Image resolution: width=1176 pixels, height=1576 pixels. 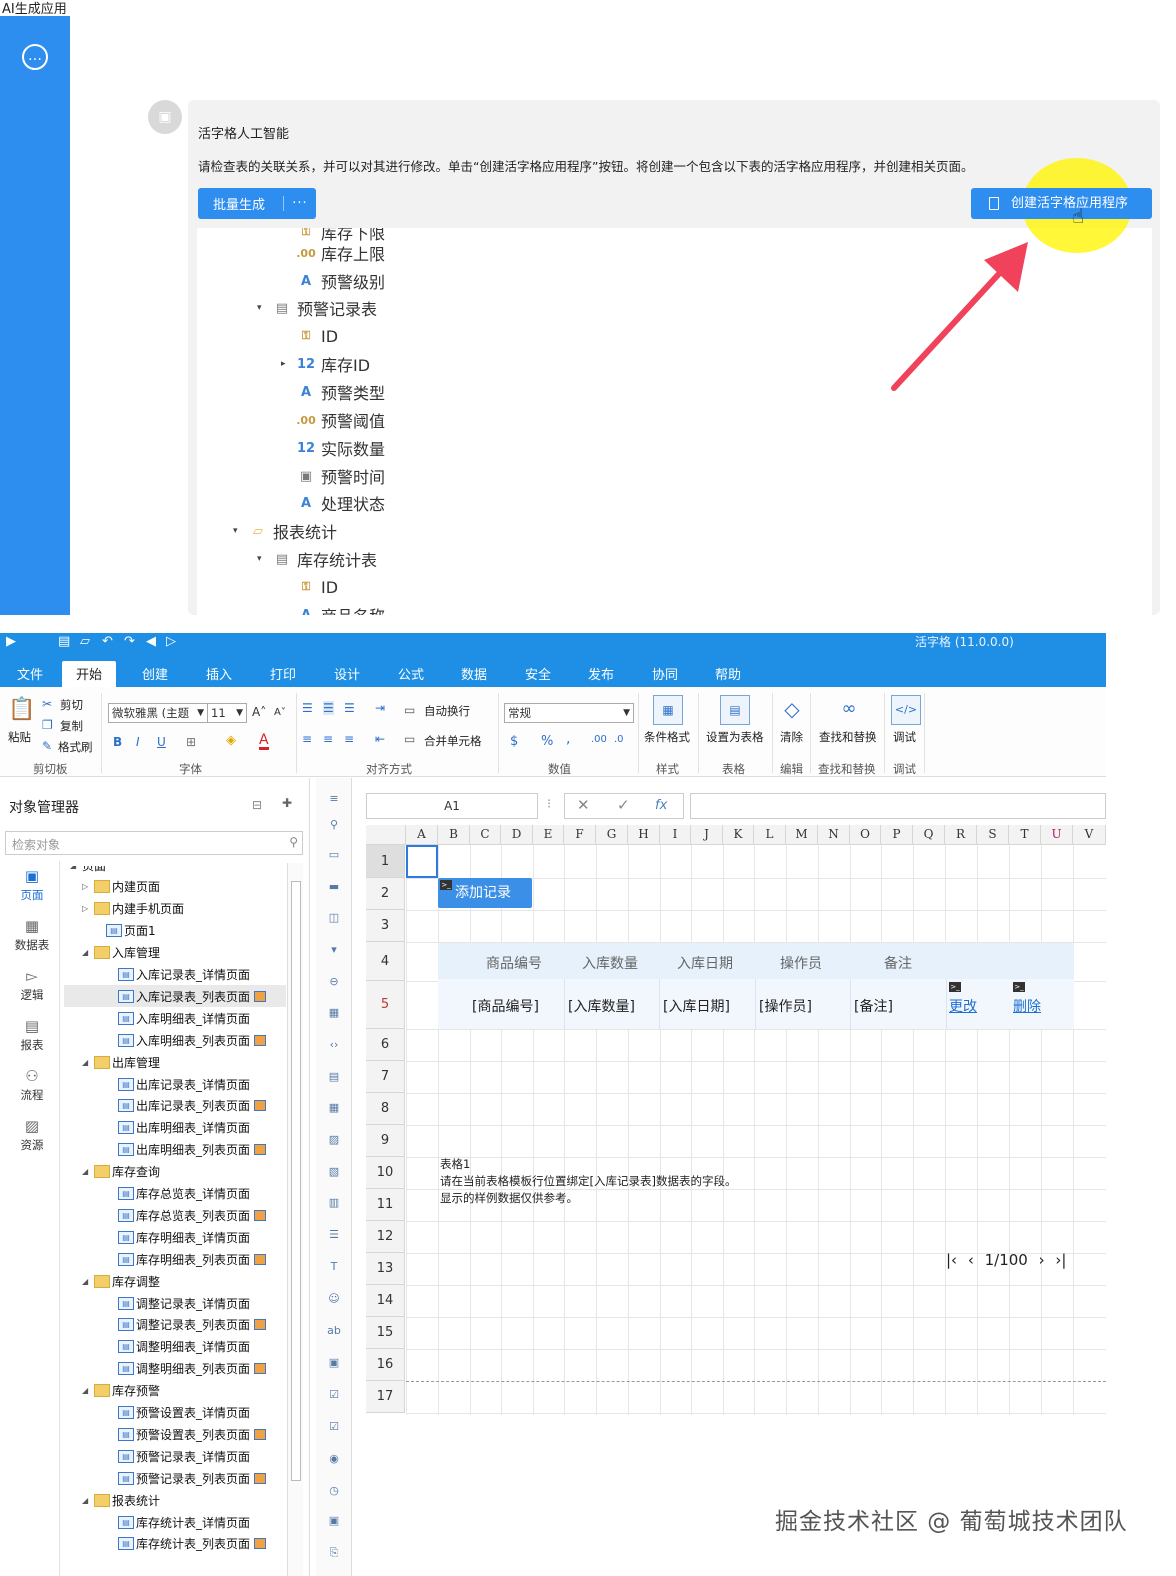 I want to click on table-cell: [入库数量], so click(x=601, y=1006).